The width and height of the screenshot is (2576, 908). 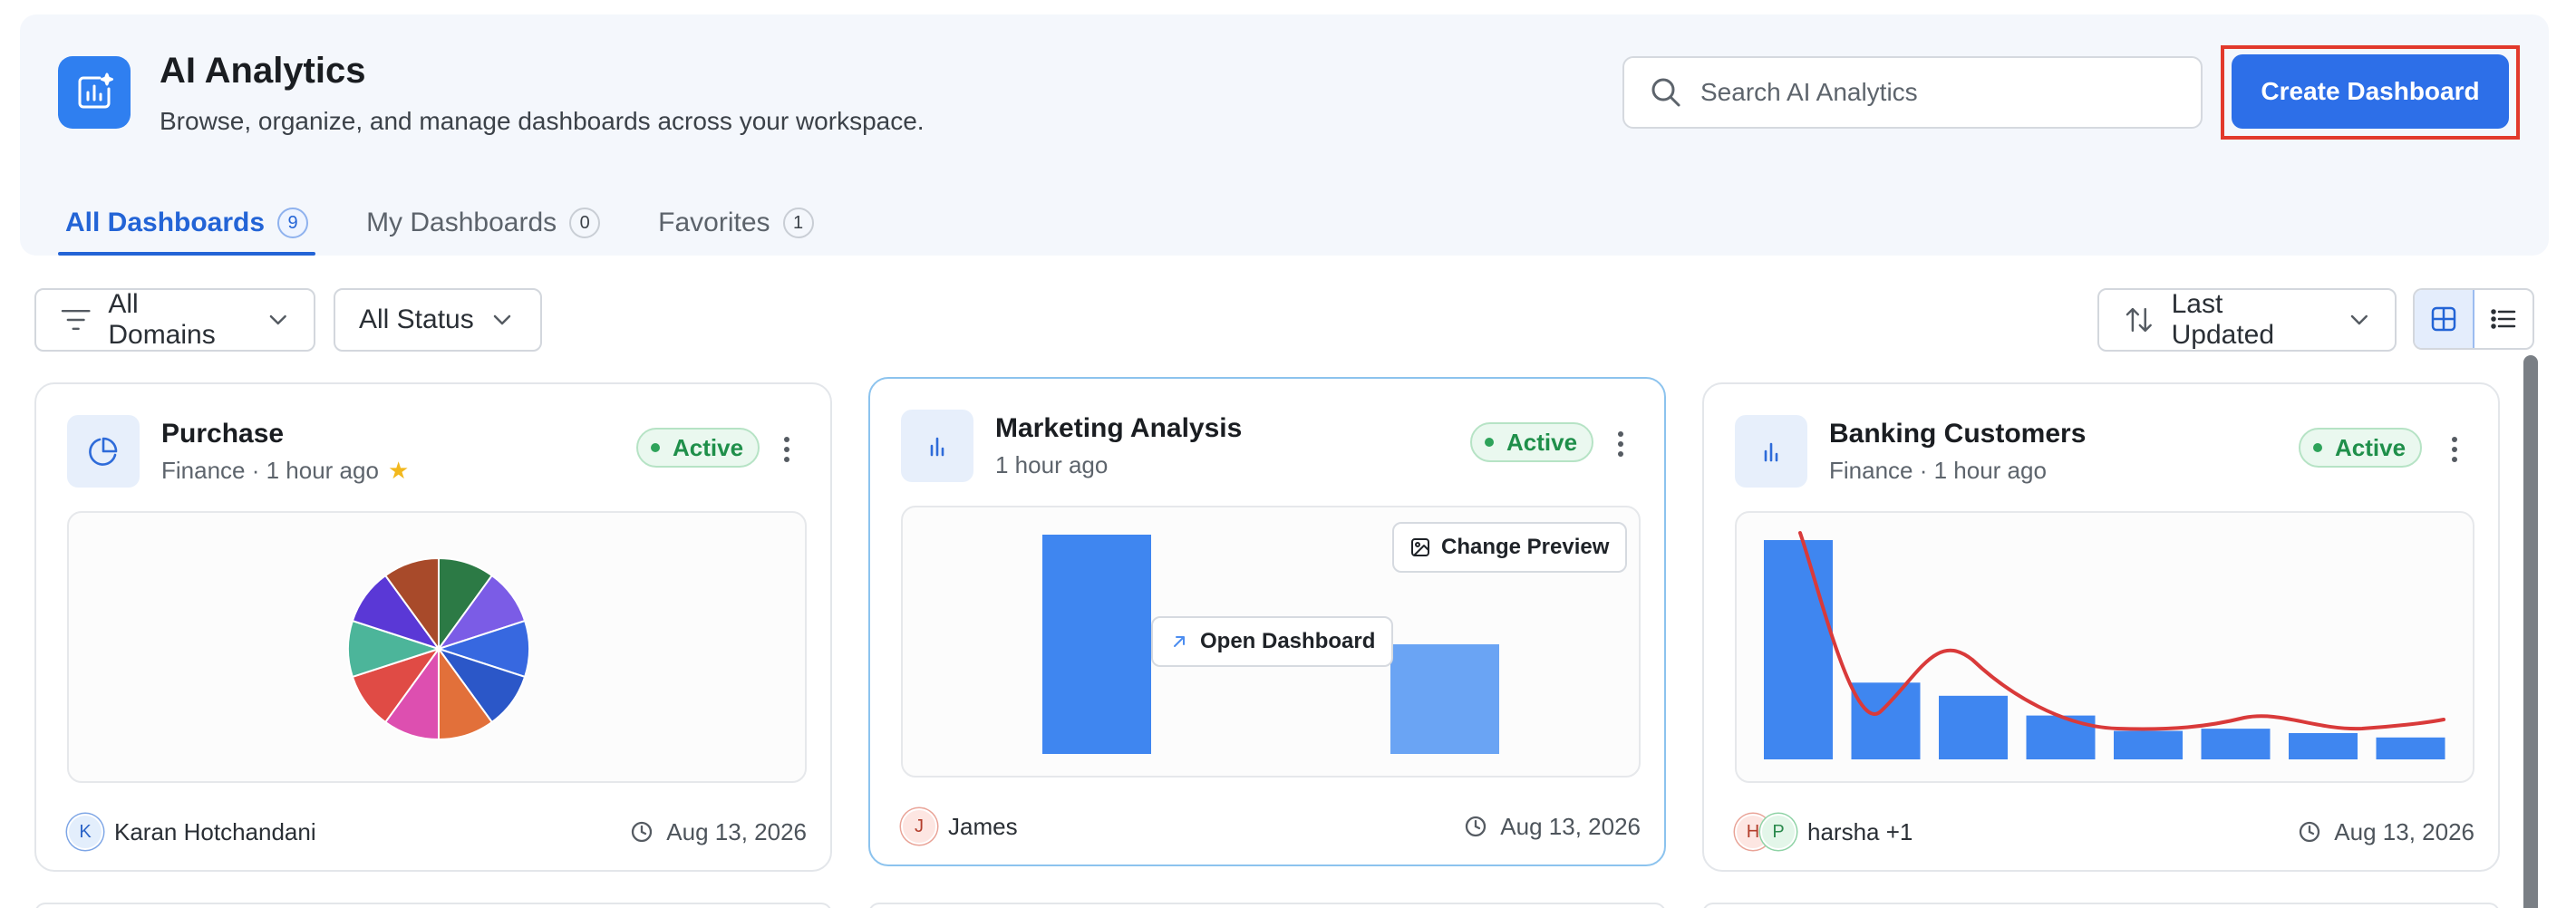 What do you see at coordinates (416, 319) in the screenshot?
I see `status-filter-label: All Status` at bounding box center [416, 319].